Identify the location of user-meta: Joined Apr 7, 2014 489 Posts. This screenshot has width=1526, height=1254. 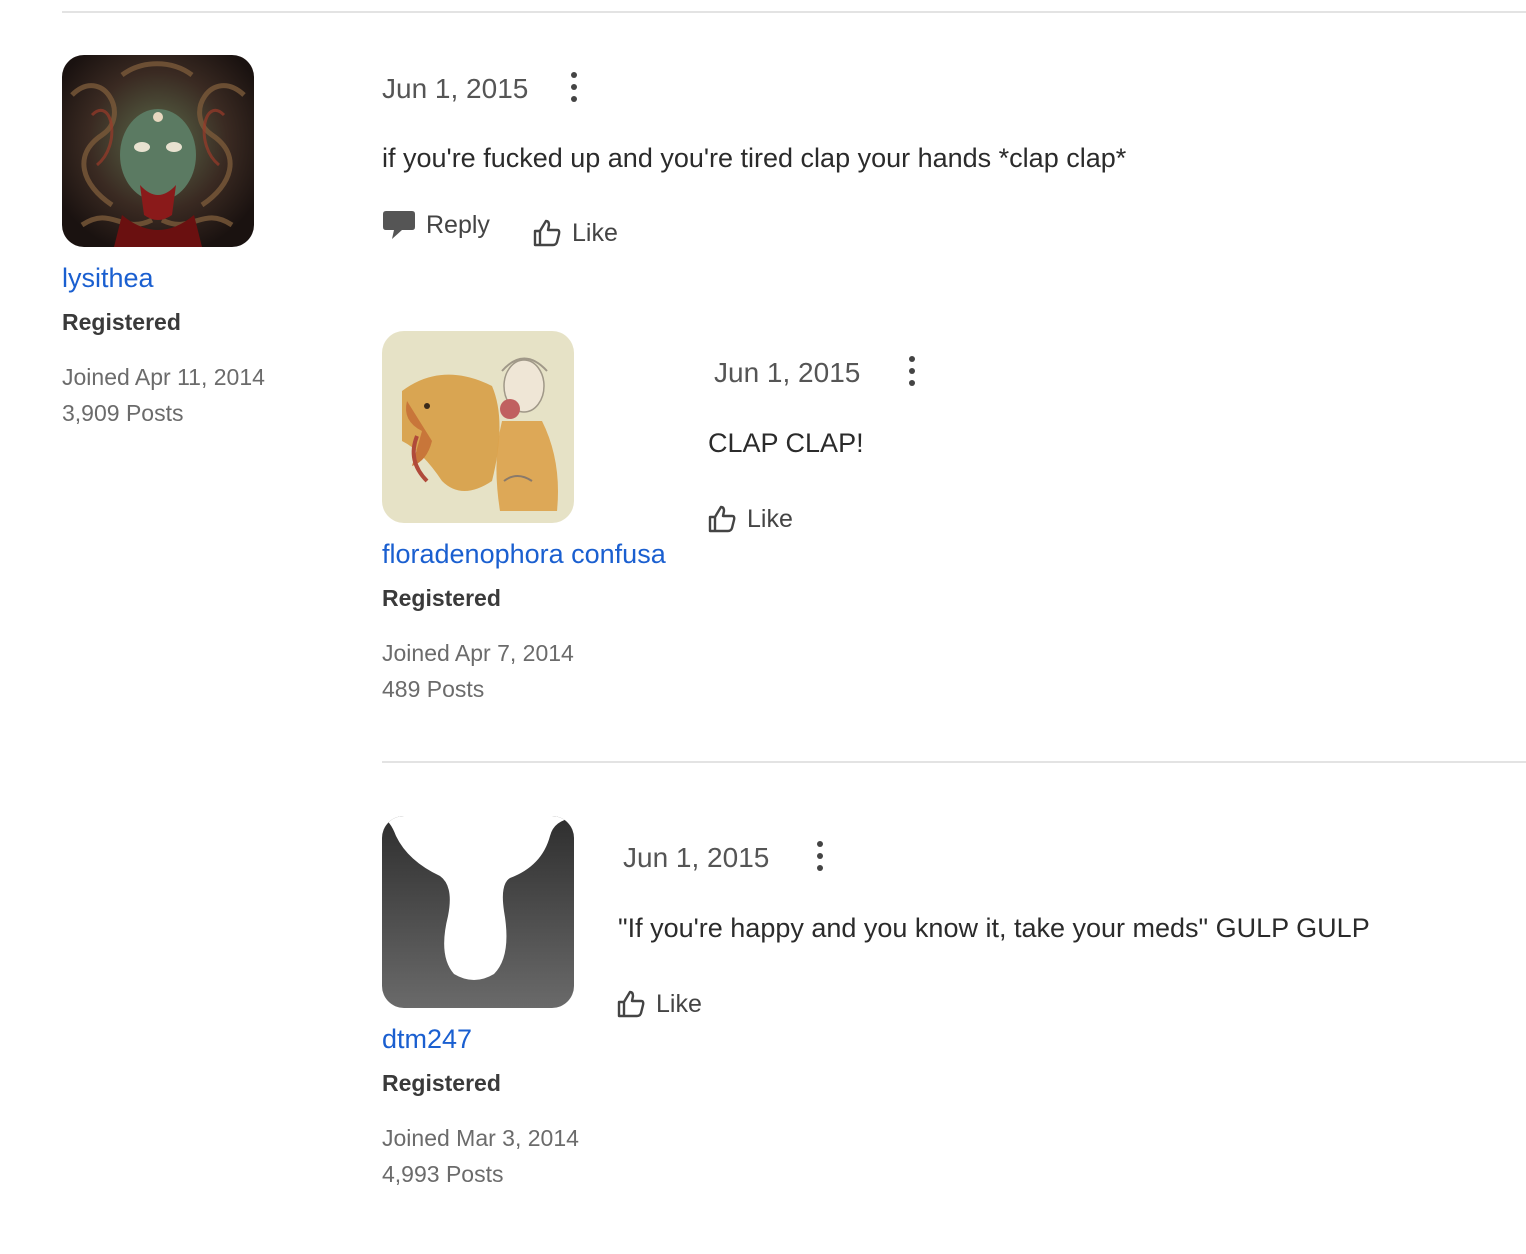
(478, 671).